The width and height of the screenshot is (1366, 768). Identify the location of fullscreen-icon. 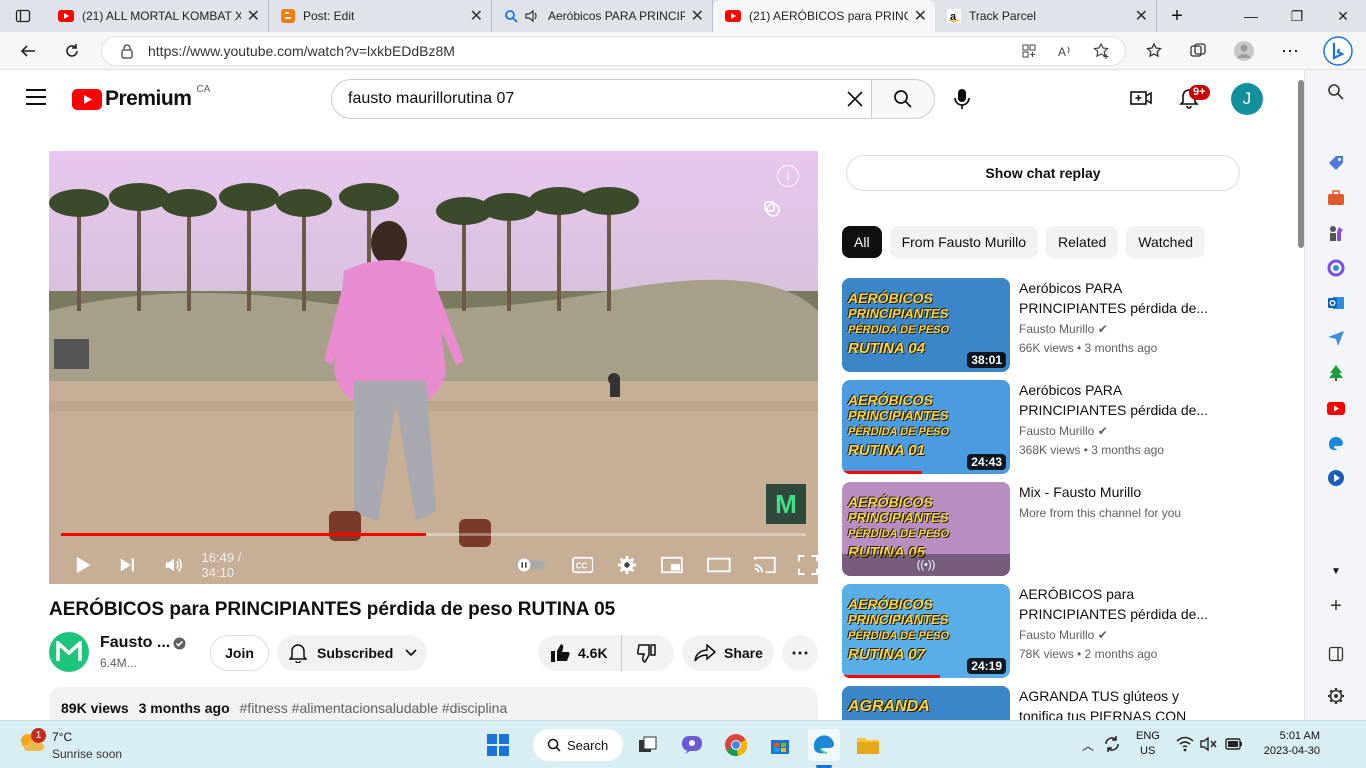
(808, 565).